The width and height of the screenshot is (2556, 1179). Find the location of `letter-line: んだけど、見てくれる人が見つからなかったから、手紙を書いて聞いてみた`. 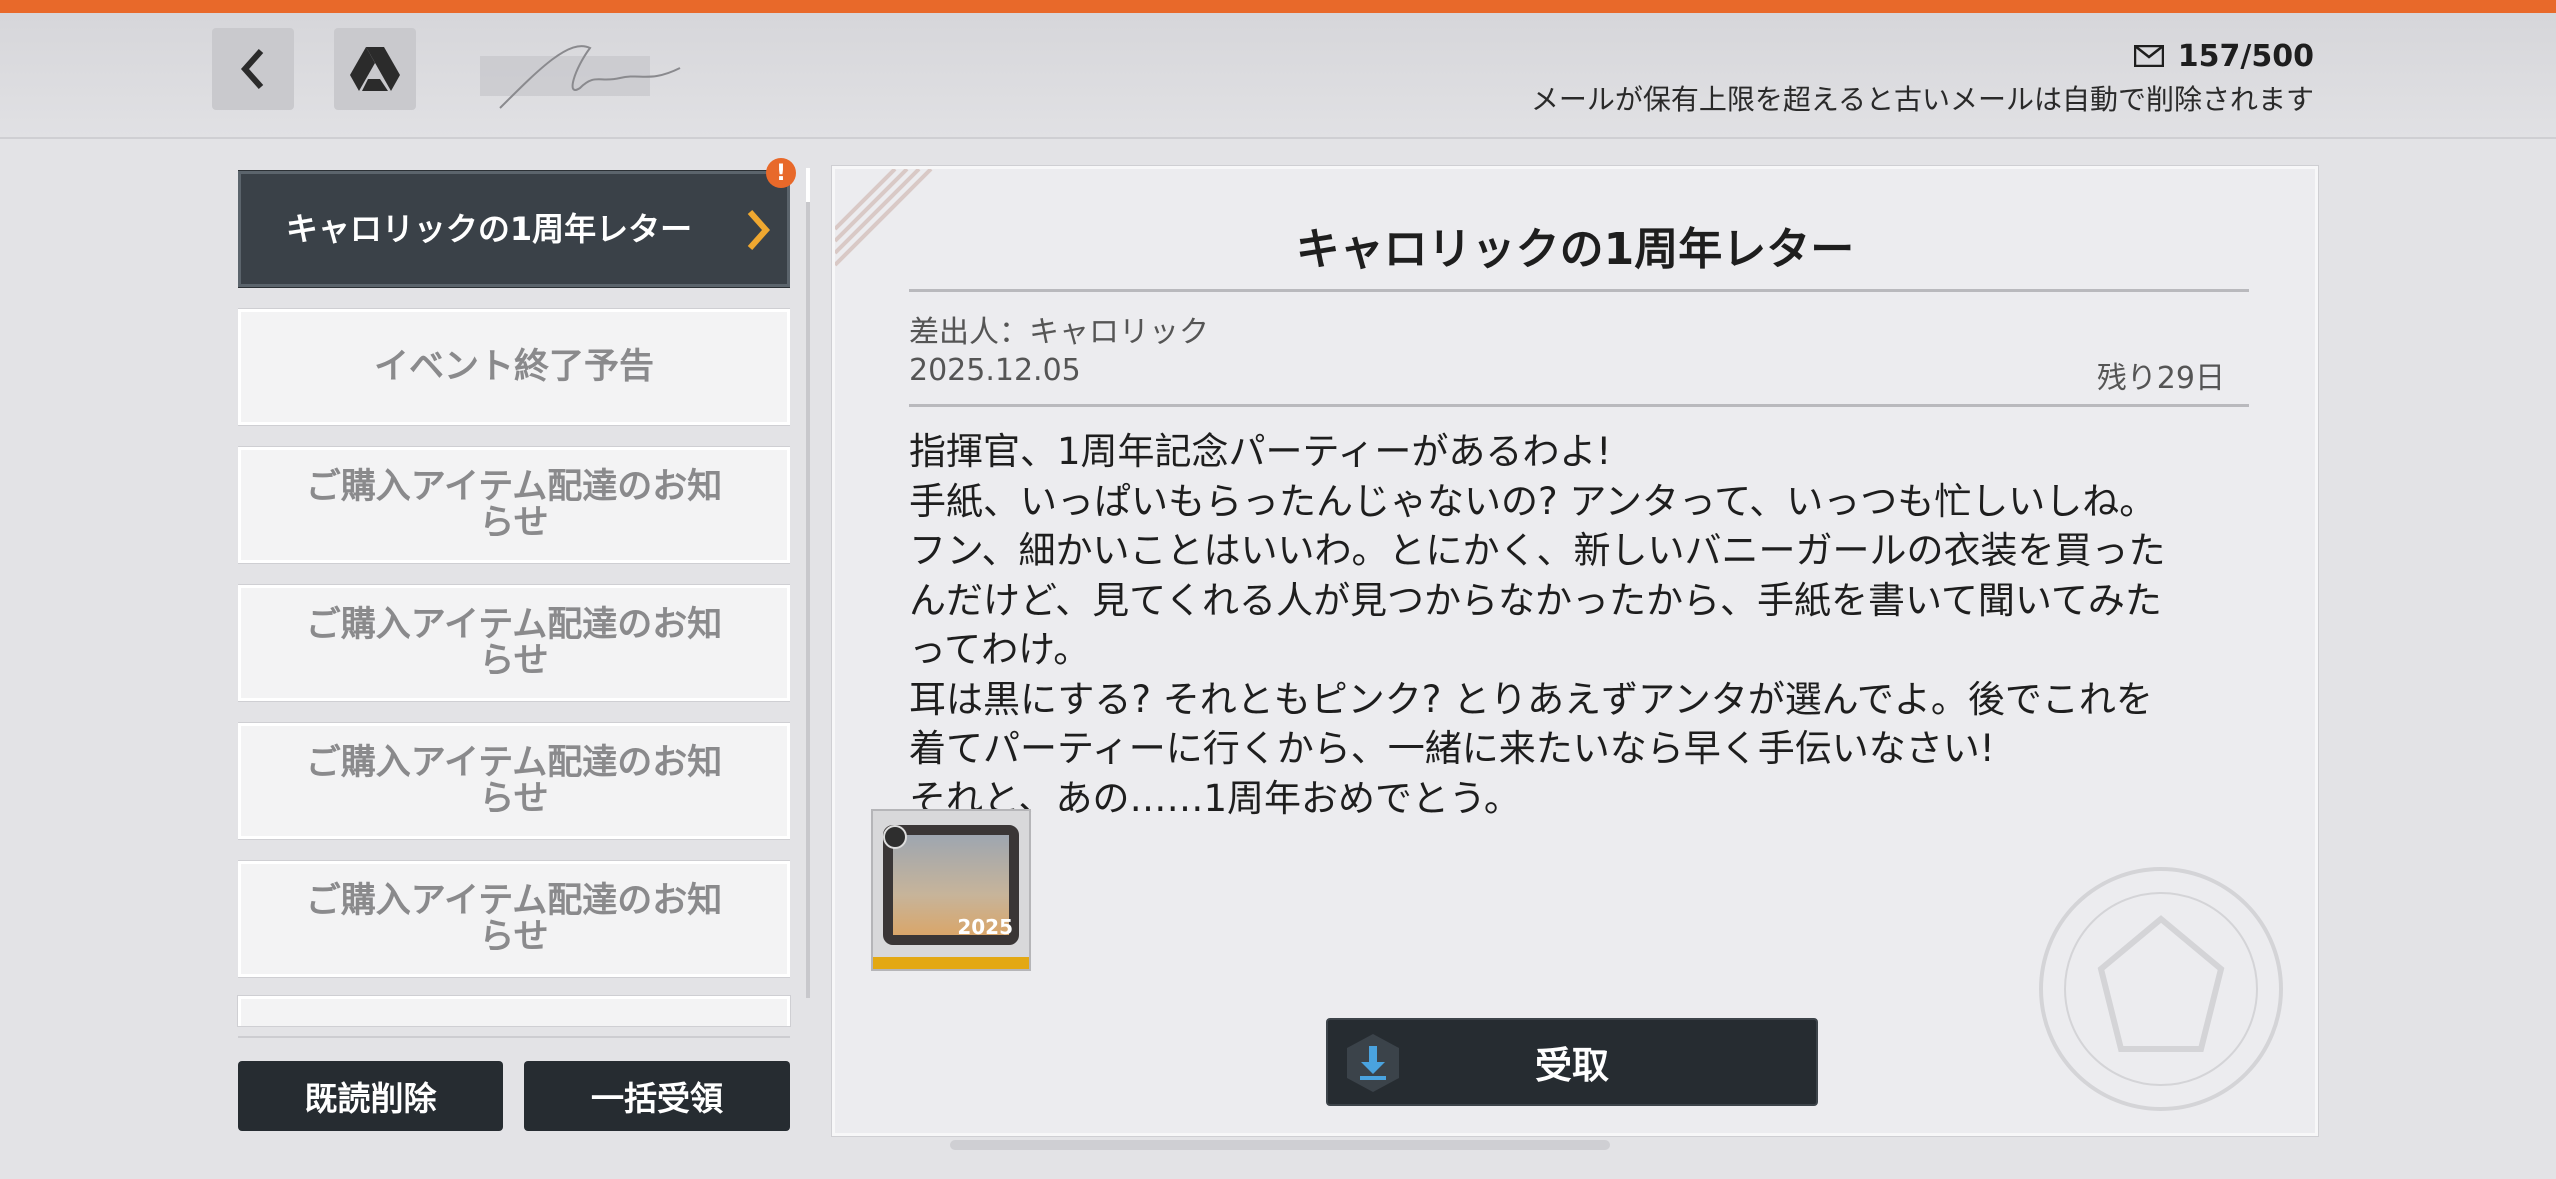

letter-line: んだけど、見てくれる人が見つからなかったから、手紙を書いて聞いてみた is located at coordinates (1535, 600).